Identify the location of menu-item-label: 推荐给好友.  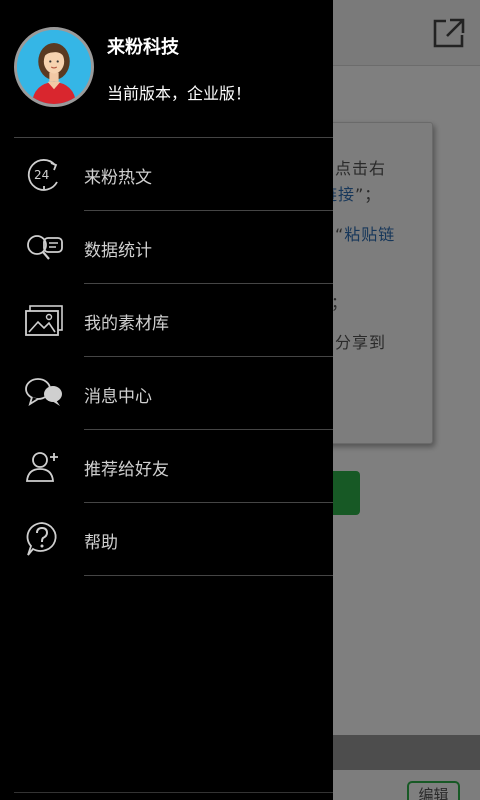
(126, 470).